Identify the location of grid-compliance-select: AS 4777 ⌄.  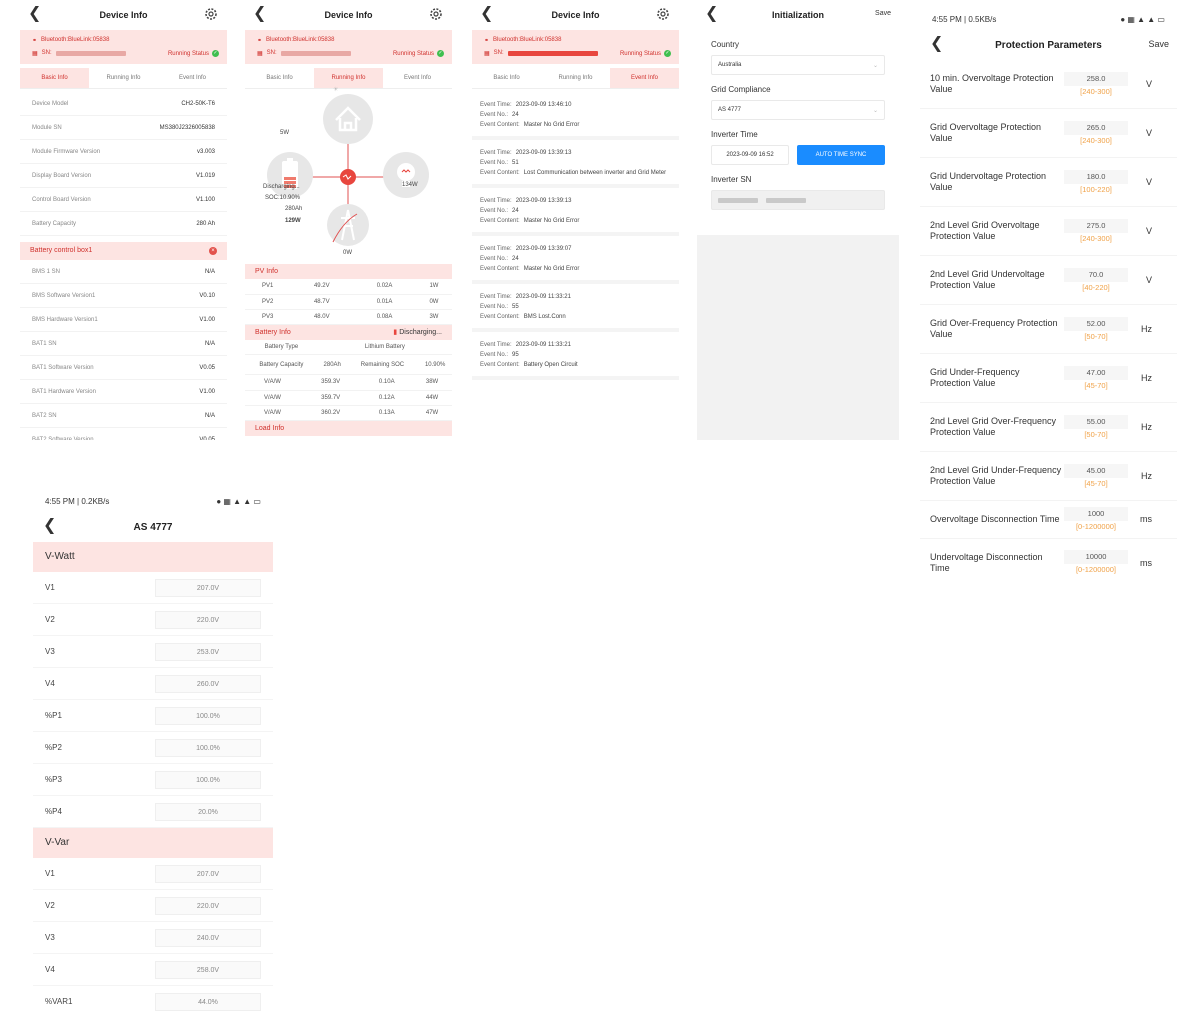
(798, 110).